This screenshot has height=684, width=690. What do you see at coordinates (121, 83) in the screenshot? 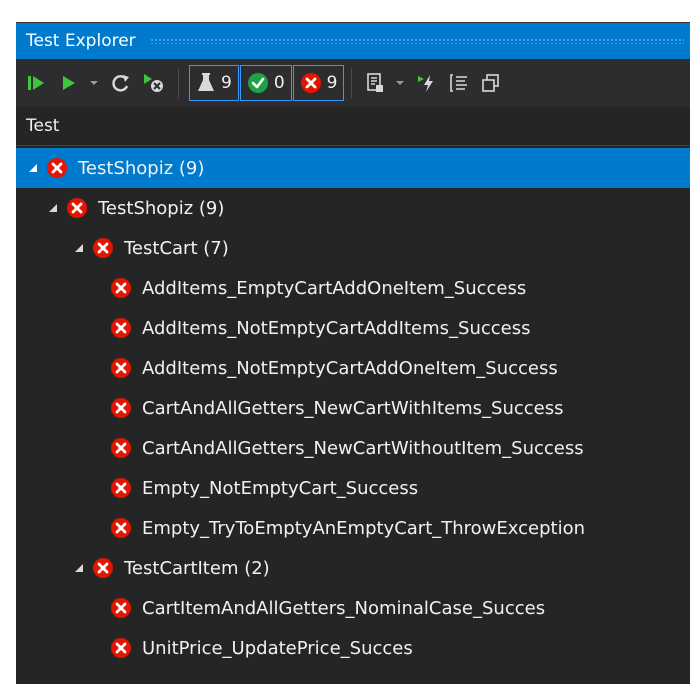
I see `repeat-icon` at bounding box center [121, 83].